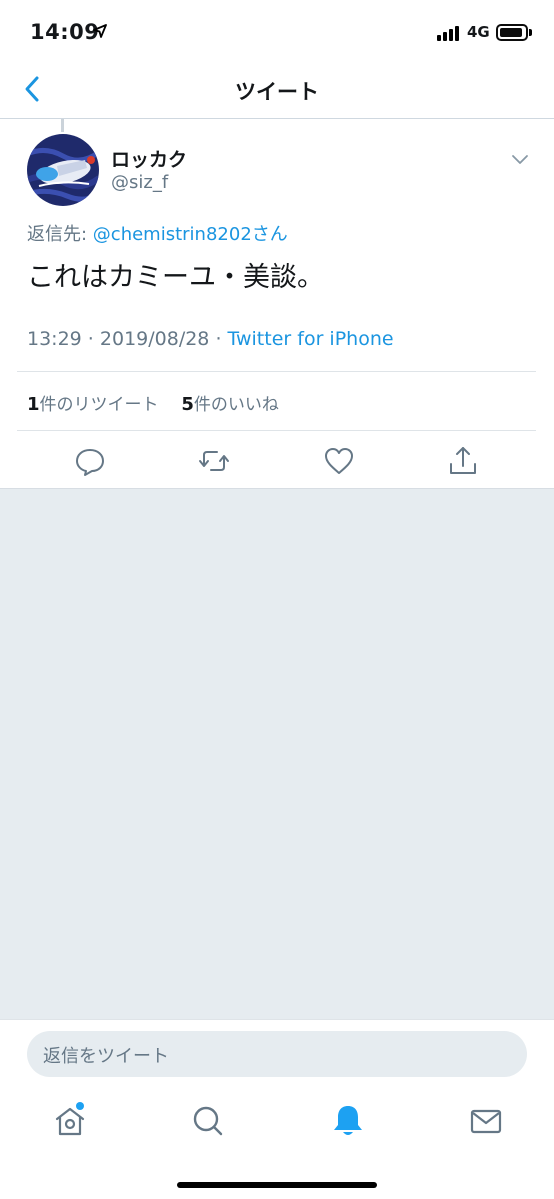  Describe the element at coordinates (478, 32) in the screenshot. I see `network-type: 4G` at that location.